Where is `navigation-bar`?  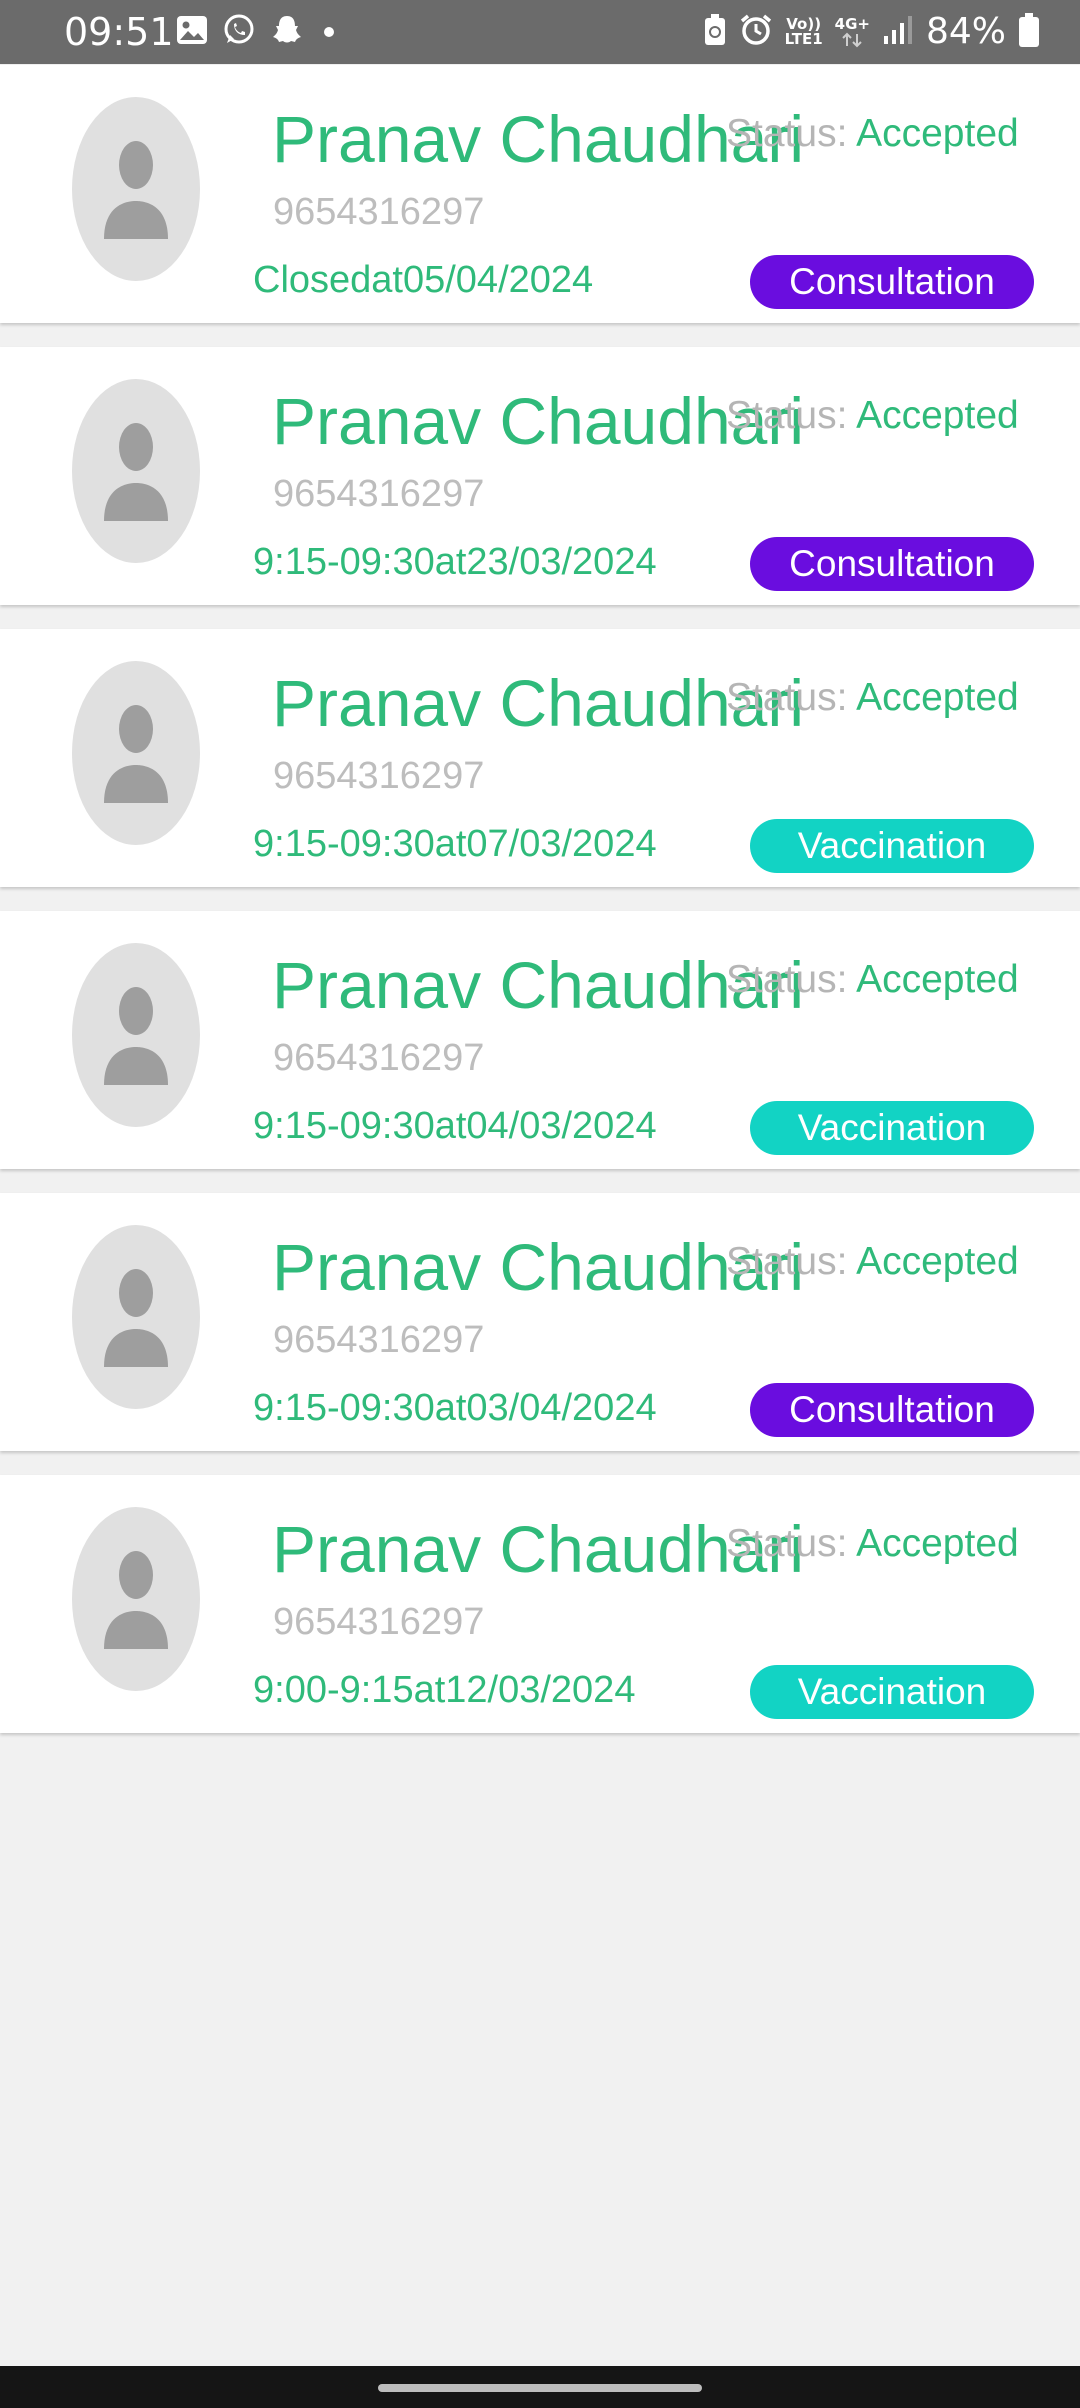
navigation-bar is located at coordinates (540, 2387).